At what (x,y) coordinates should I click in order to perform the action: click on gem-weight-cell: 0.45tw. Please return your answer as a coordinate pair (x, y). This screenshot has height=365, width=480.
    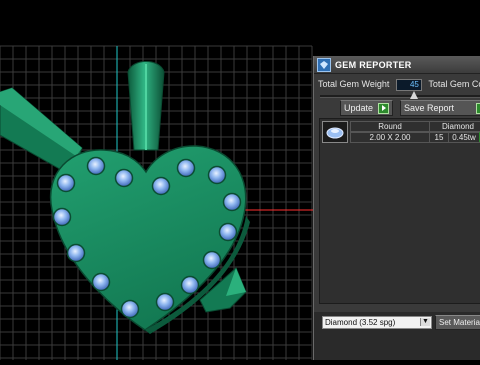
    Looking at the image, I should click on (464, 137).